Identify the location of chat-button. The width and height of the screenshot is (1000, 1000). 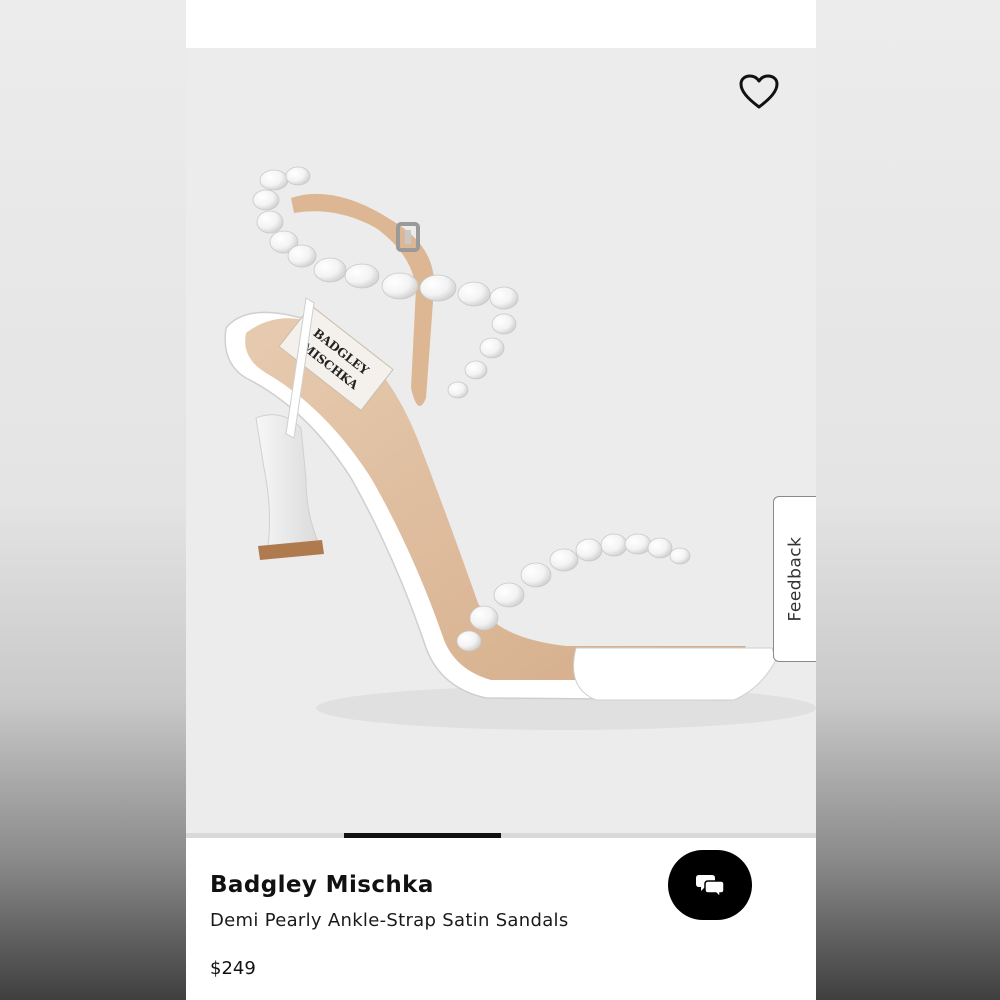
(710, 885).